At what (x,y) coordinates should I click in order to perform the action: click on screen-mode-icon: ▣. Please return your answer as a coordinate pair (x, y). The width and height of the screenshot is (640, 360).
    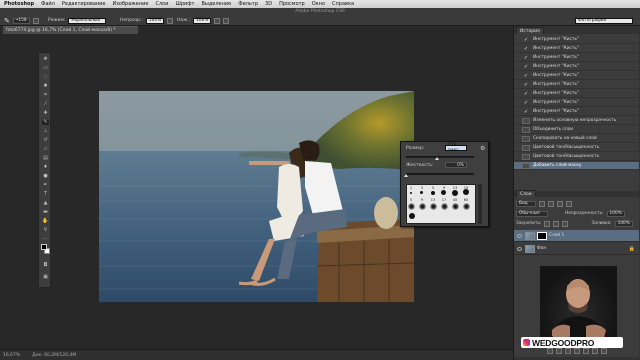
    Looking at the image, I should click on (45, 277).